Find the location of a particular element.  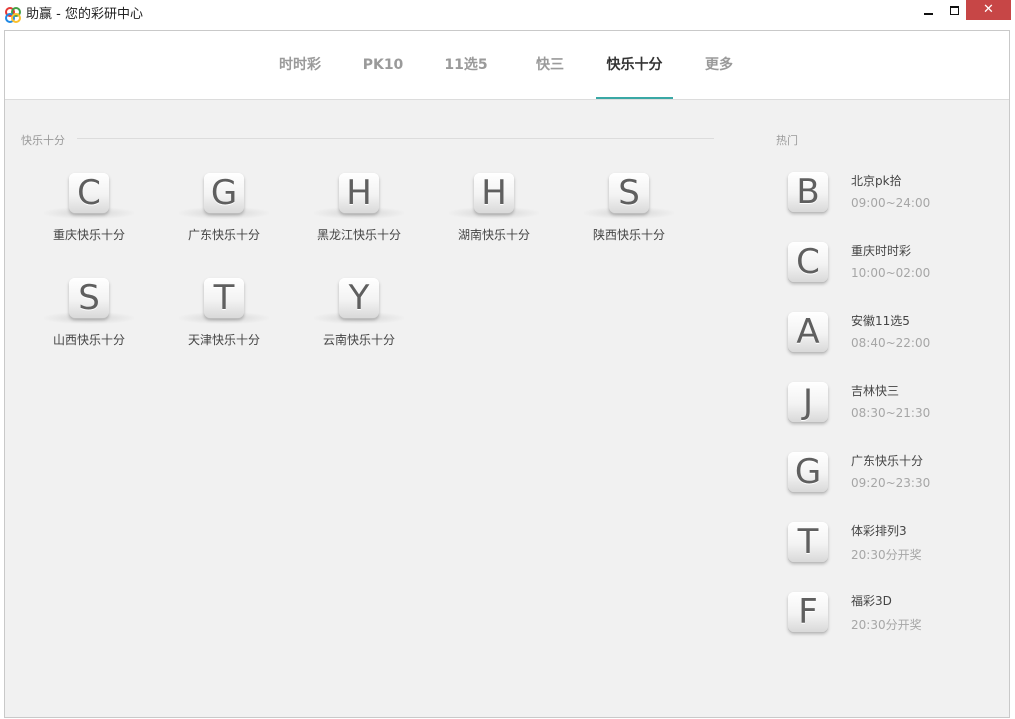

hot-item-time: 08:40~22:00 is located at coordinates (891, 343).